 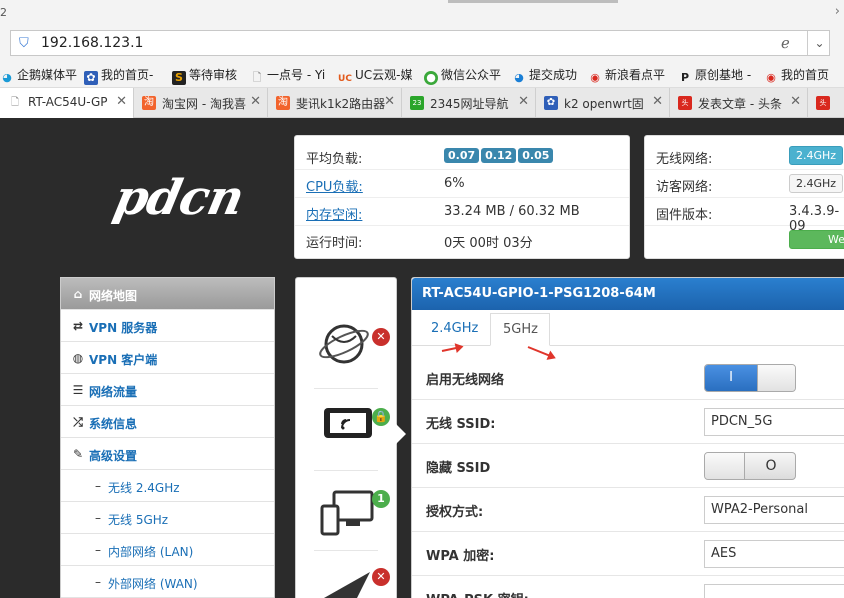 I want to click on tab-count-prefix: 2, so click(x=3, y=12).